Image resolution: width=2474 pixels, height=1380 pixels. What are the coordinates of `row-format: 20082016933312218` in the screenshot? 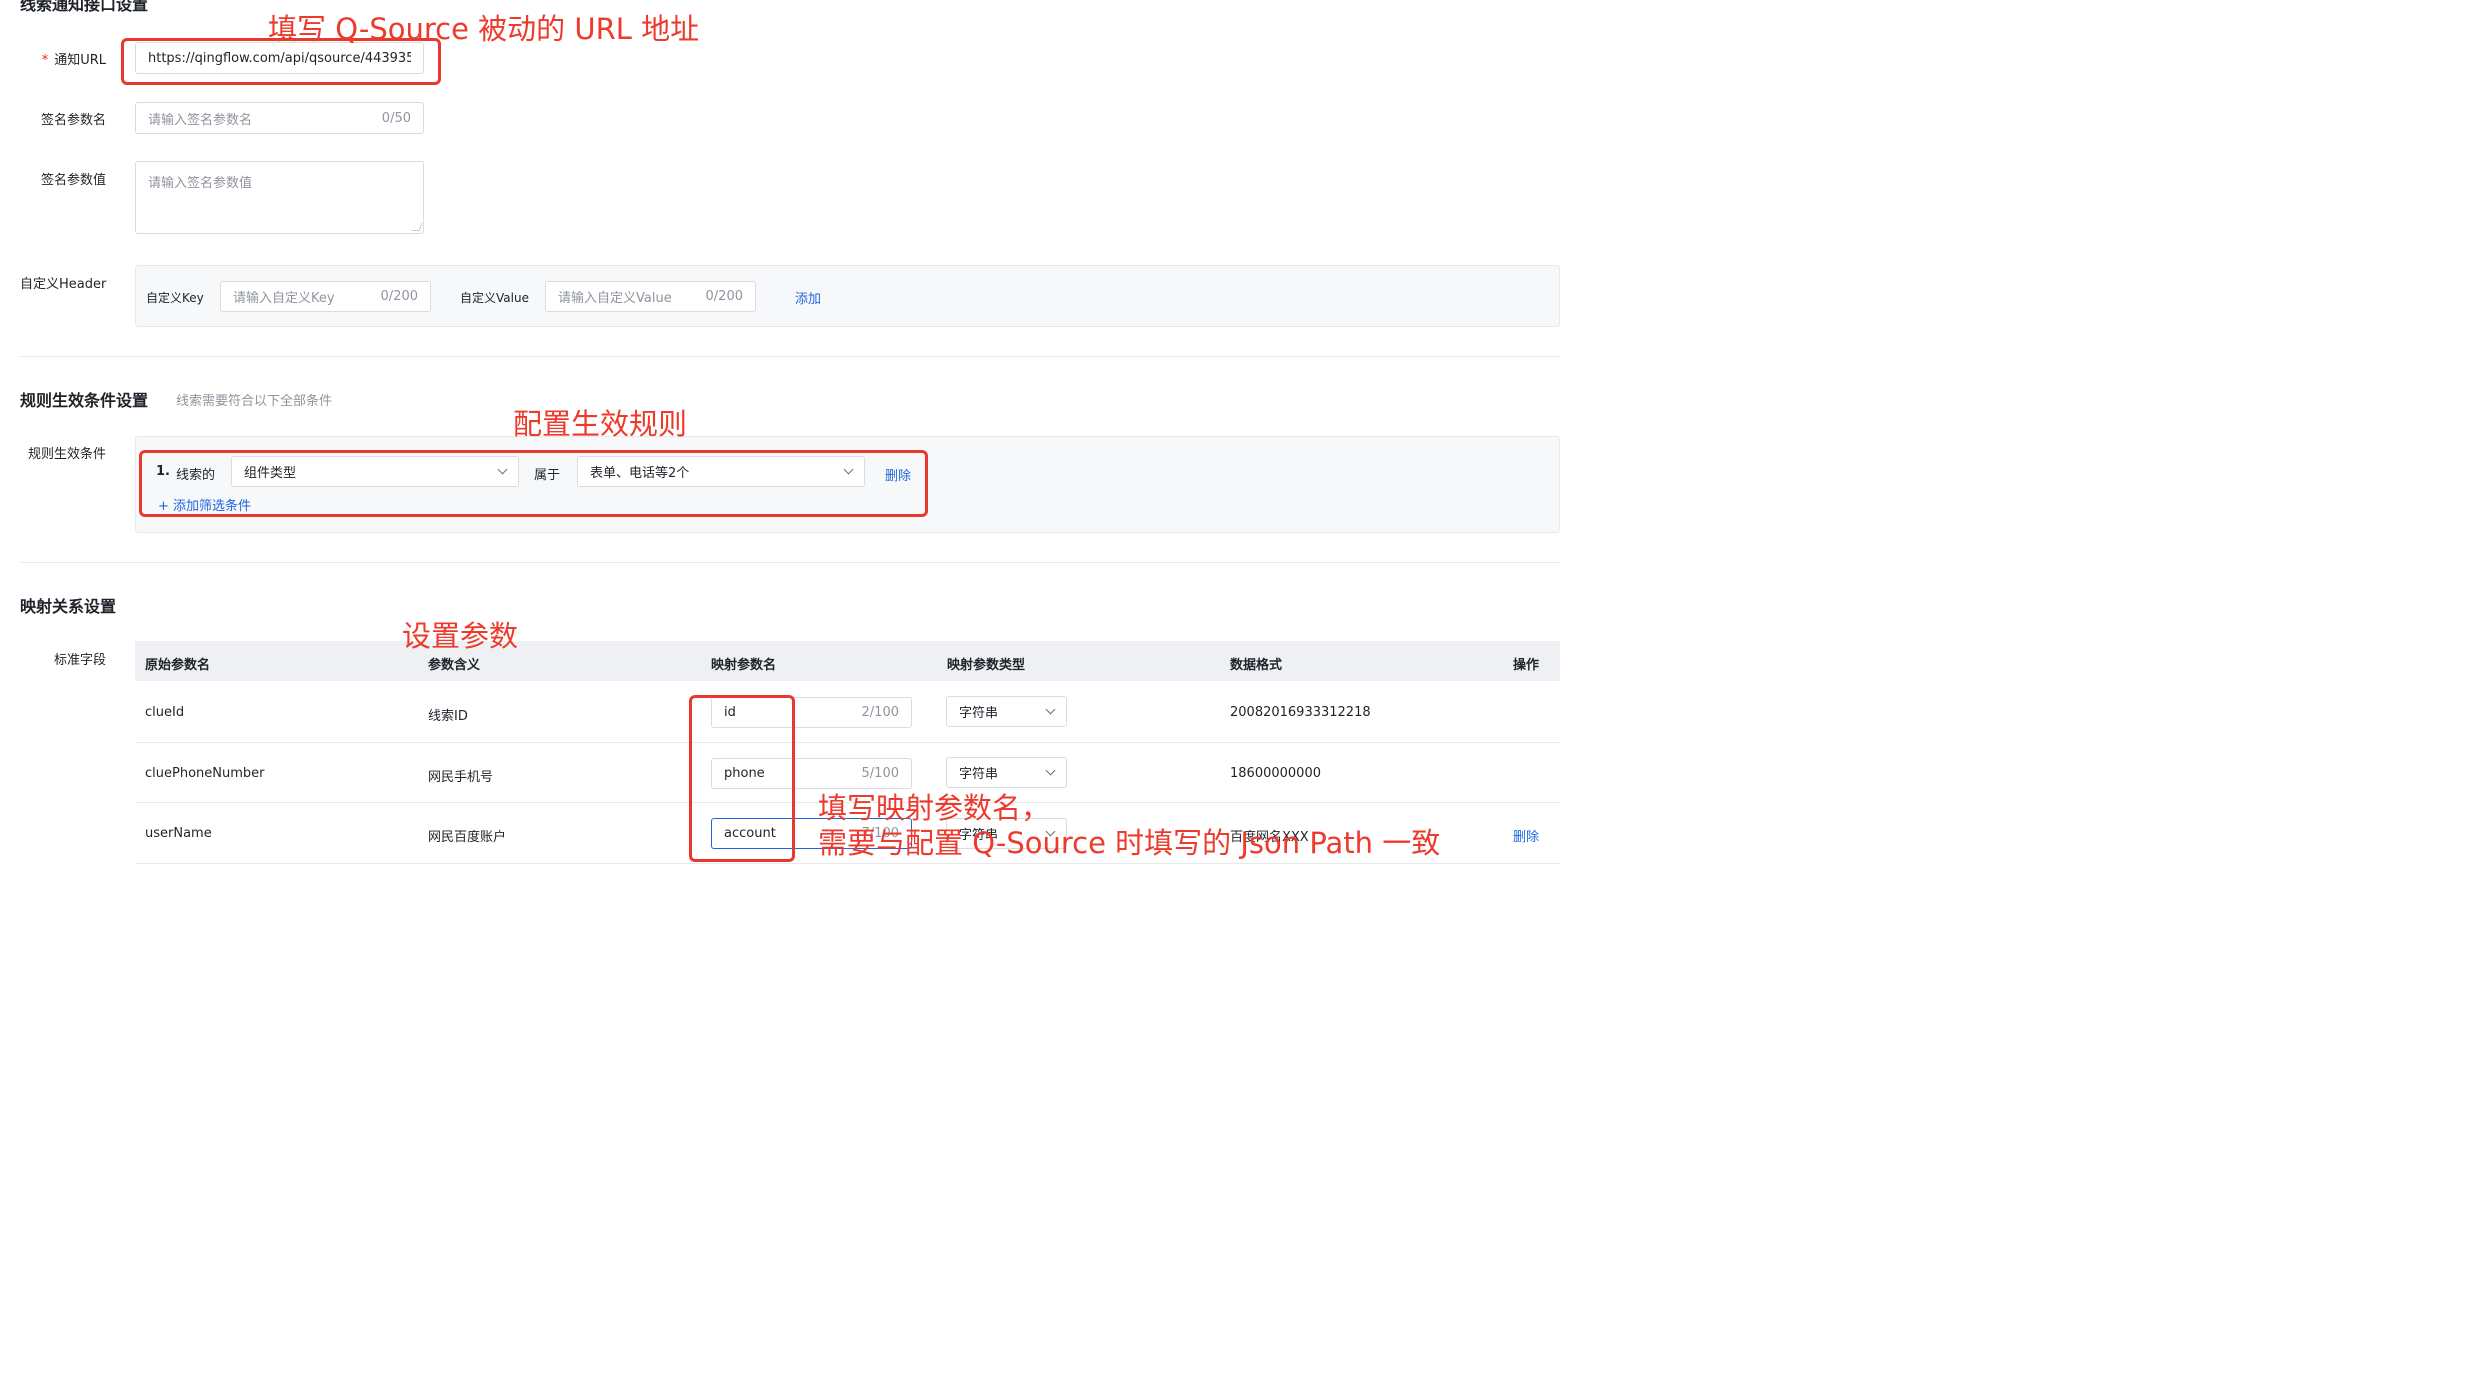 It's located at (1300, 712).